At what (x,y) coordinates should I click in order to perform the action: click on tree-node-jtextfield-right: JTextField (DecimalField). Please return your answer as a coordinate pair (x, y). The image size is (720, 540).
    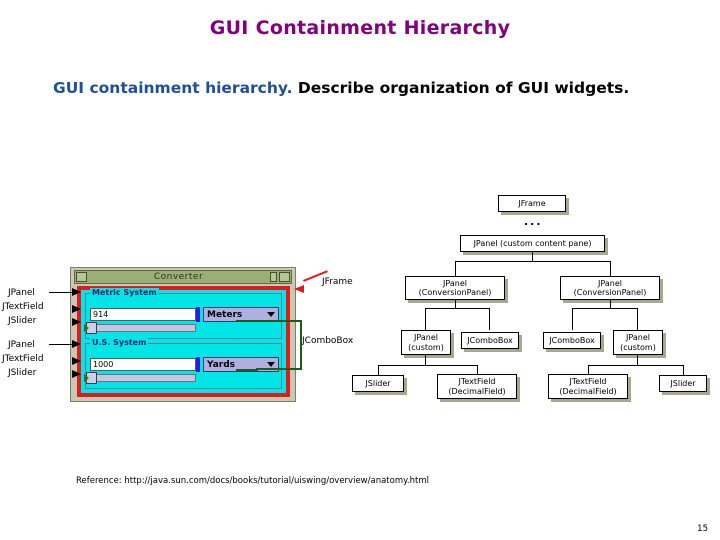
    Looking at the image, I should click on (588, 386).